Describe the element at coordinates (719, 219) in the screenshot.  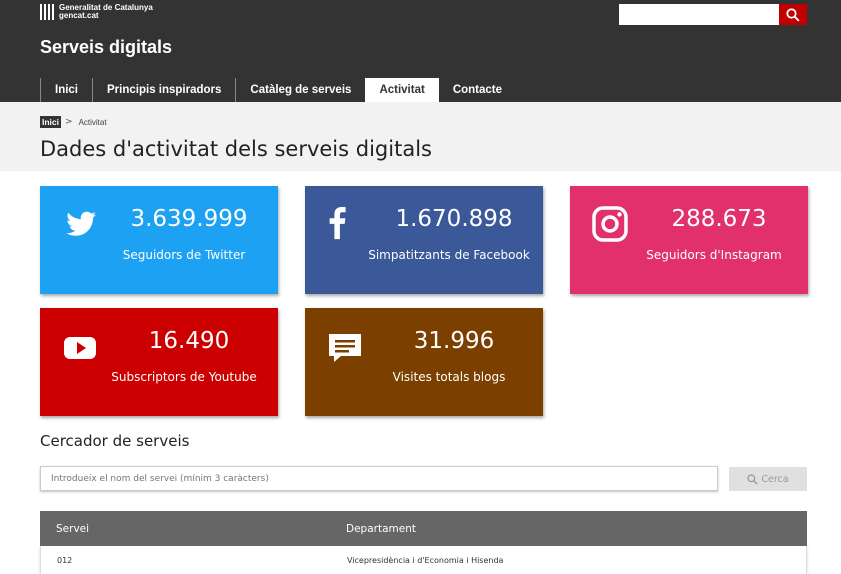
I see `stat-value: 288.673` at that location.